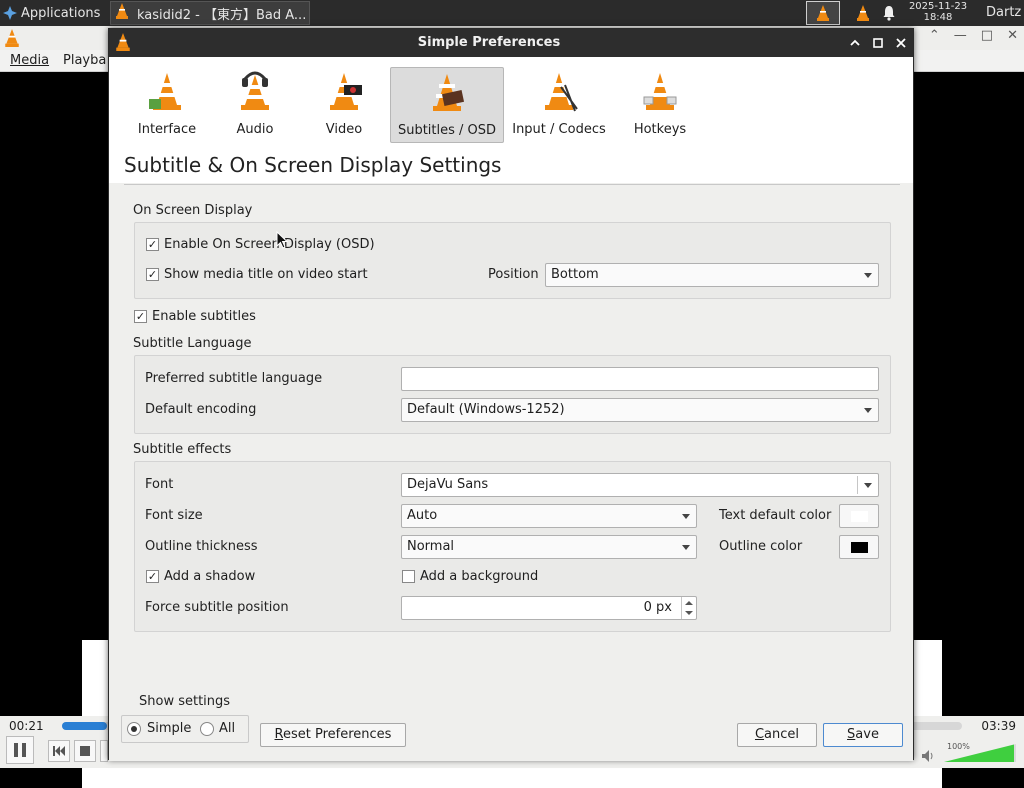 This screenshot has width=1024, height=788. What do you see at coordinates (938, 17) in the screenshot?
I see `clock-time: 18:48` at bounding box center [938, 17].